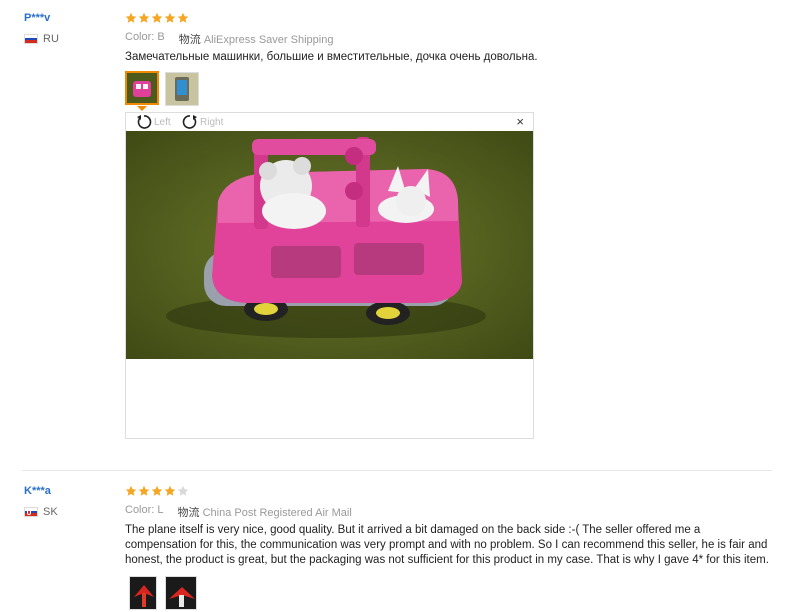 Image resolution: width=800 pixels, height=612 pixels. I want to click on reviewer-name: P***v, so click(37, 18).